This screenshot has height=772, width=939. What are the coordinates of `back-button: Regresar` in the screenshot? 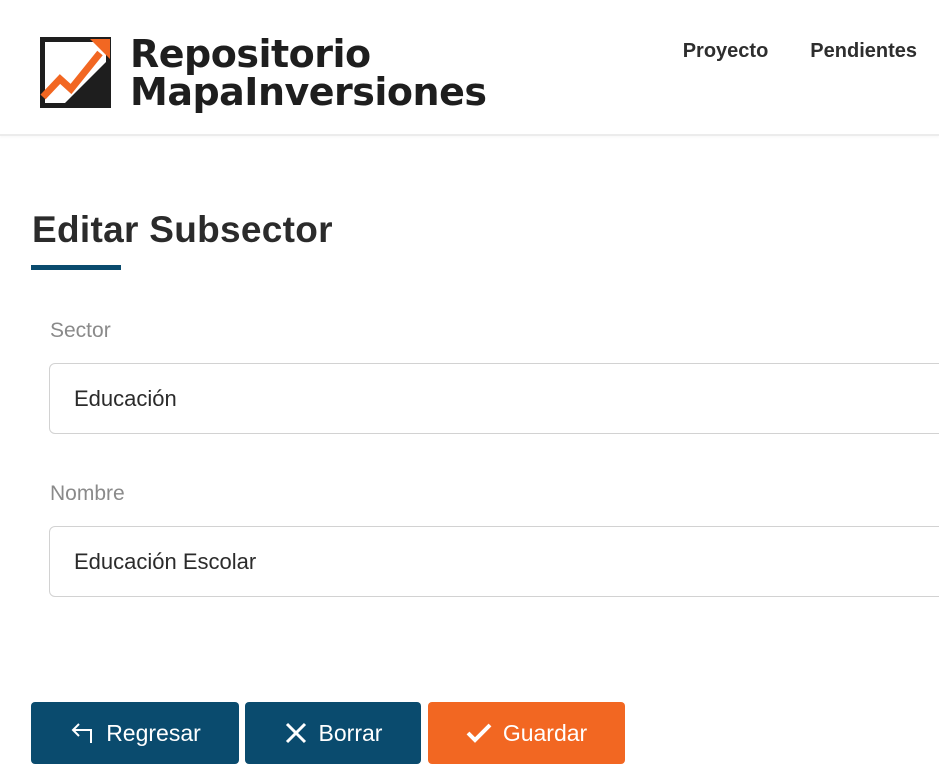 It's located at (135, 733).